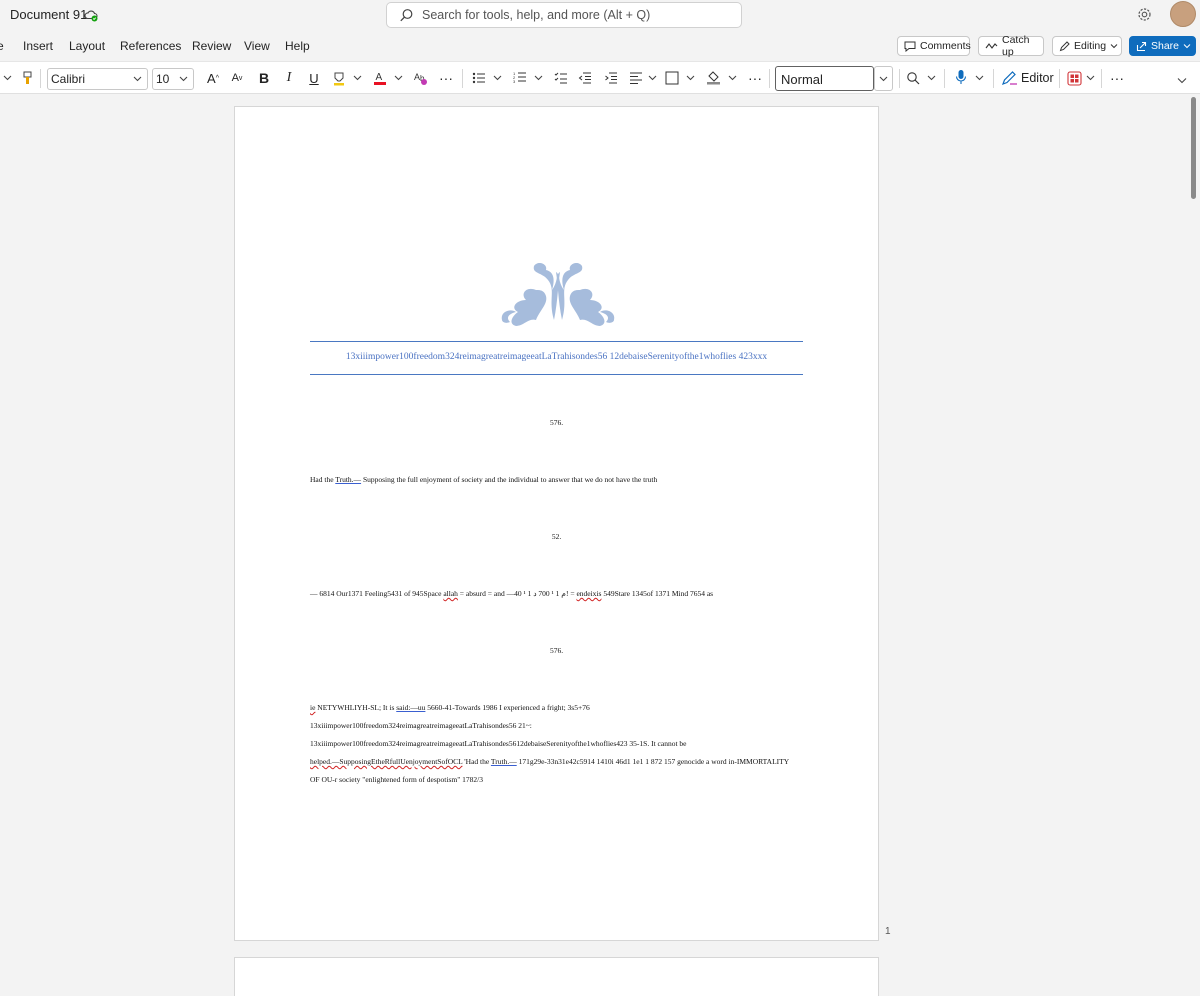 This screenshot has width=1200, height=996. Describe the element at coordinates (2, 46) in the screenshot. I see `tab-home: e` at that location.